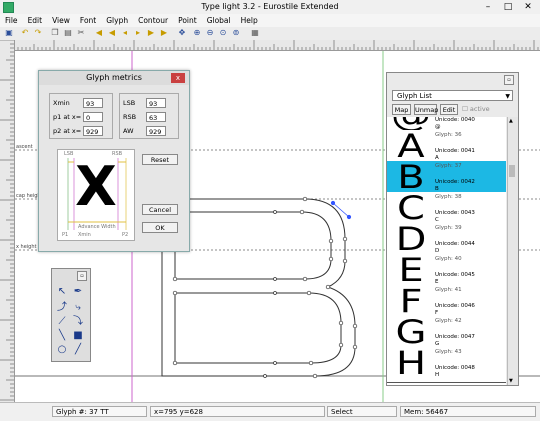  I want to click on first-icon: ◀, so click(99, 33).